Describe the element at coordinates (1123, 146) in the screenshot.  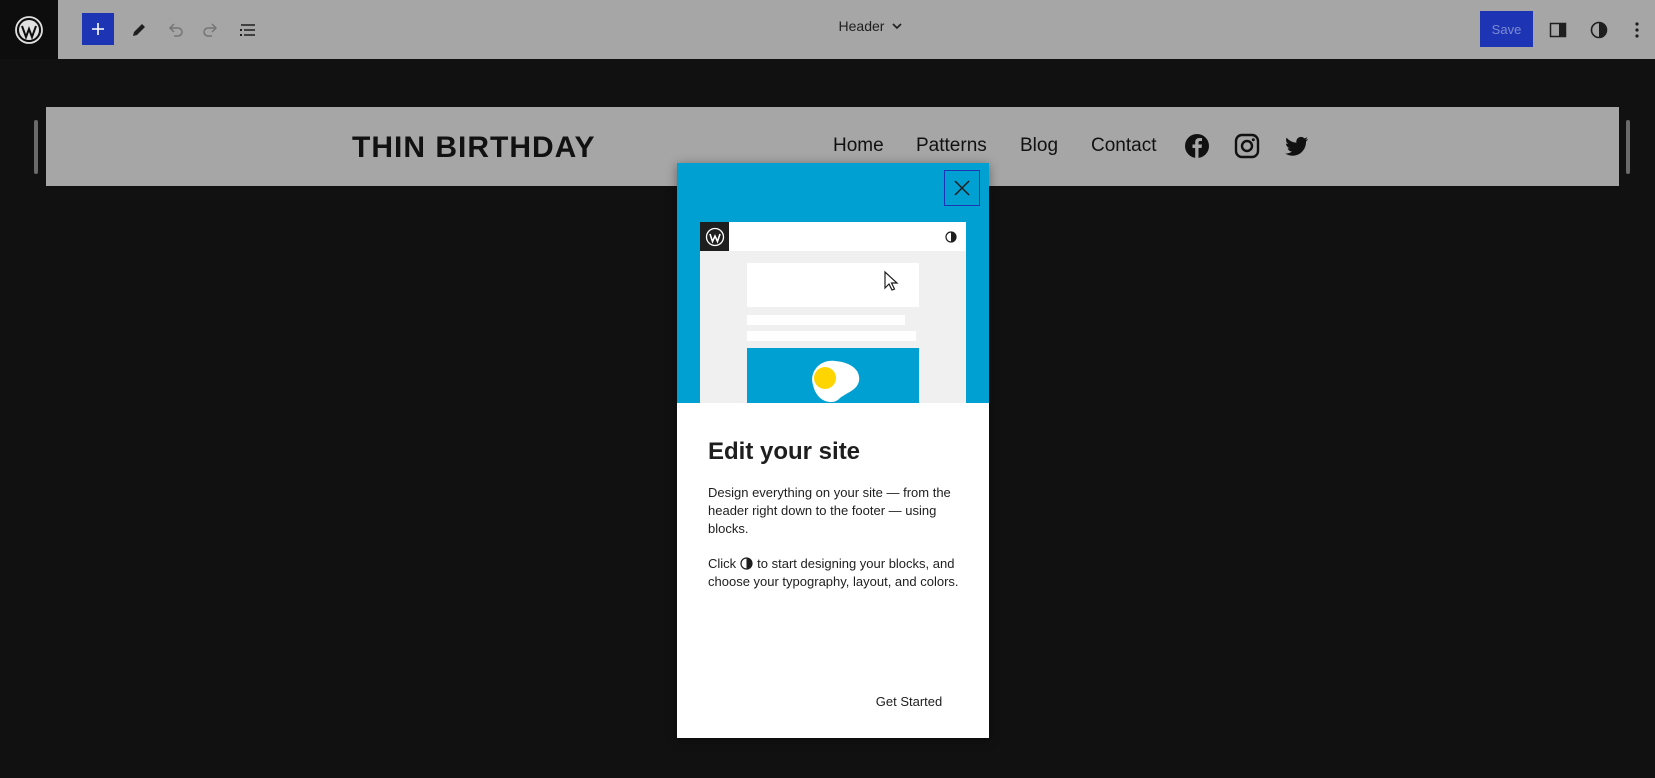
I see `nav-item-contact: Contact` at that location.